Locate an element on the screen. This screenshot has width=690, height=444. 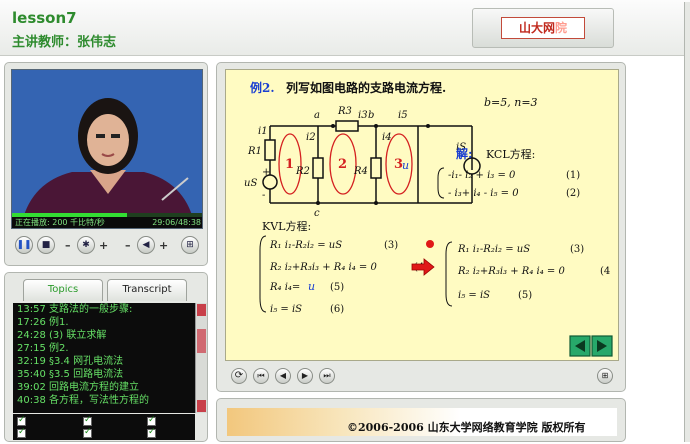
kcl-equation-2: - i₃+ i₄ - i₅ = 0 is located at coordinates (483, 193).